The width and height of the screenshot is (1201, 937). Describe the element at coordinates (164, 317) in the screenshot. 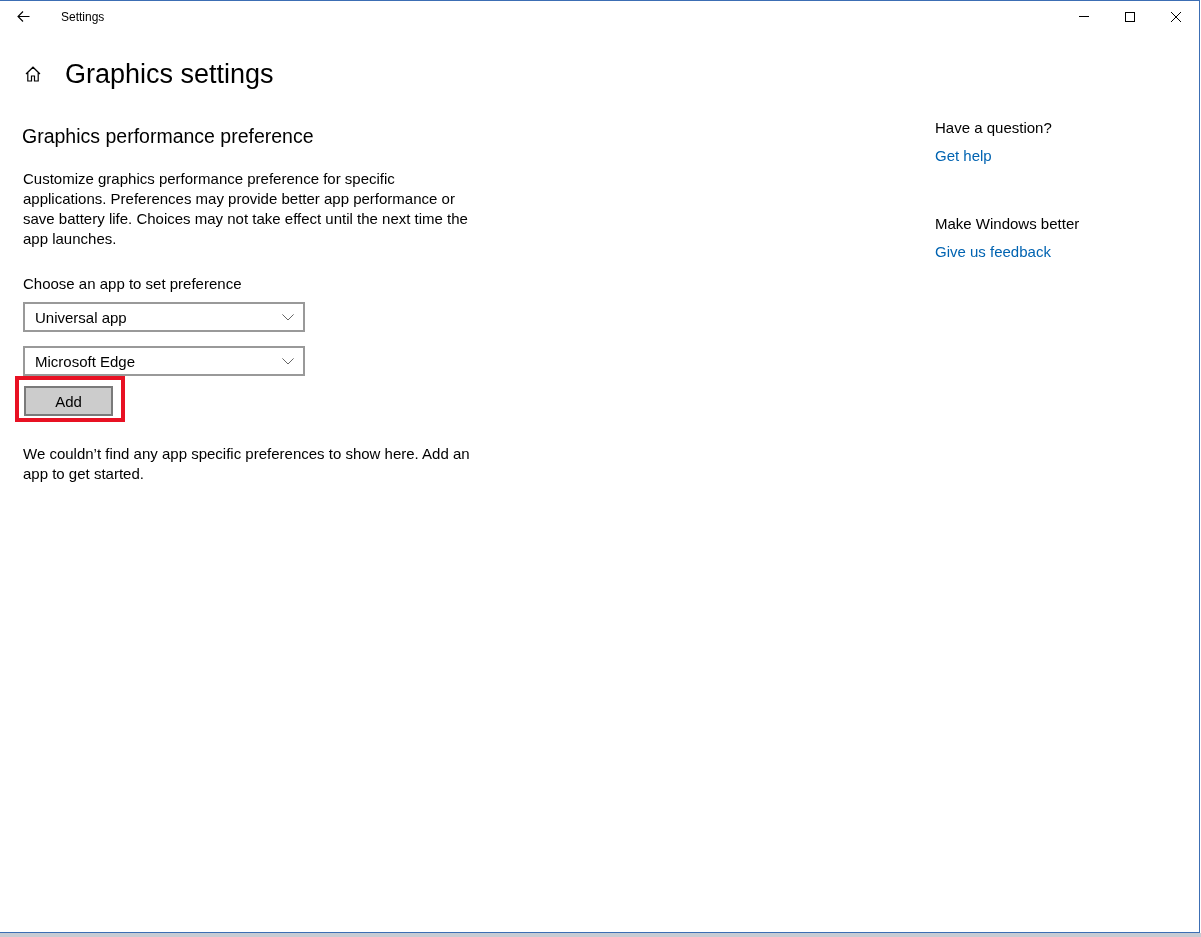

I see `app-dropdown: Universal app` at that location.